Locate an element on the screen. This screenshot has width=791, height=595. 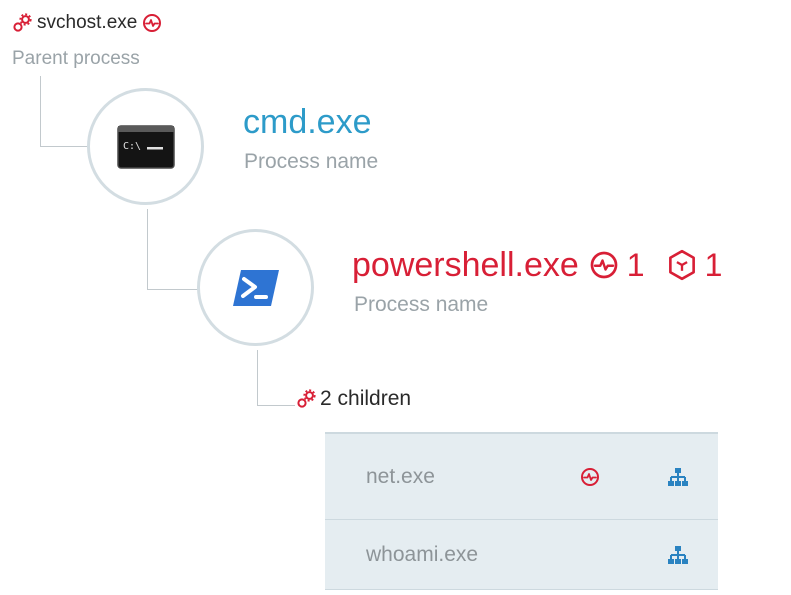
cmd-terminal-icon: C:\ is located at coordinates (145, 146).